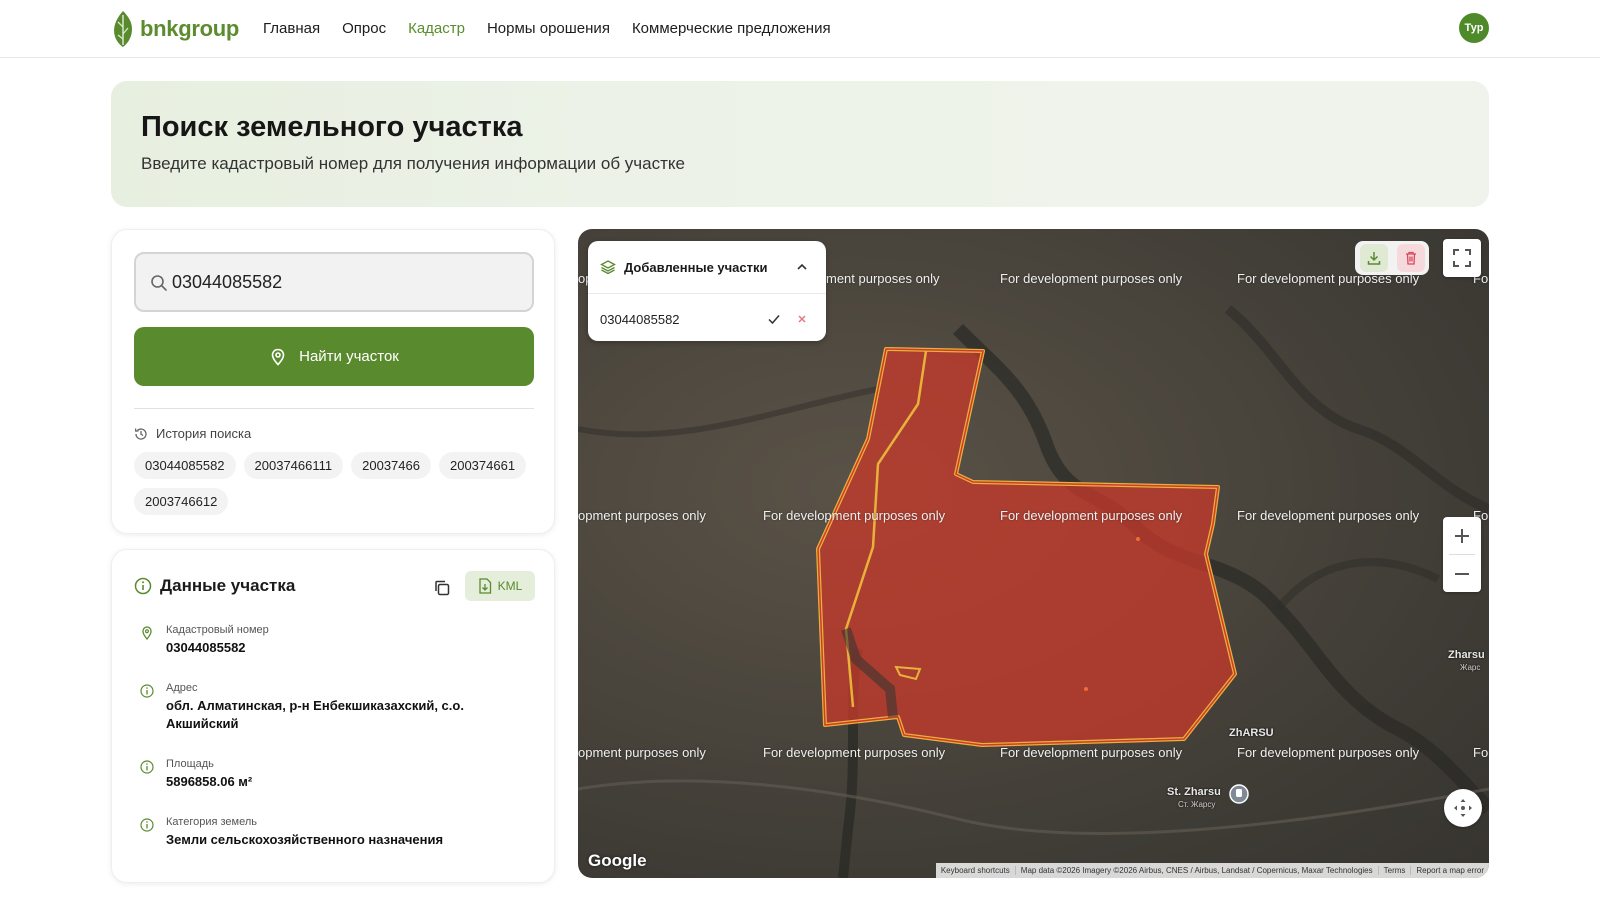 The width and height of the screenshot is (1600, 921). What do you see at coordinates (975, 870) in the screenshot?
I see `keyboard-shortcuts-link: Keyboard shortcuts` at bounding box center [975, 870].